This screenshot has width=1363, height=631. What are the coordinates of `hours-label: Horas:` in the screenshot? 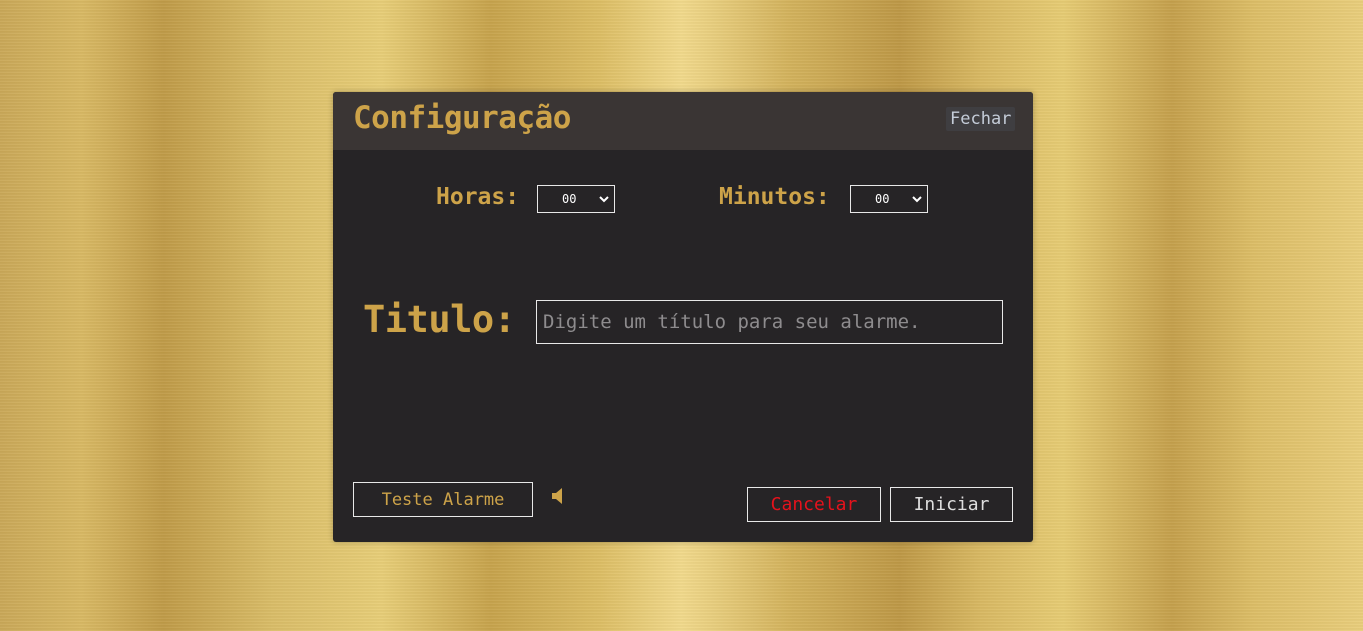 It's located at (478, 197).